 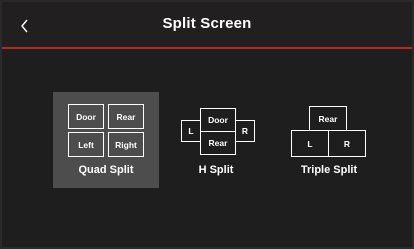 What do you see at coordinates (126, 144) in the screenshot?
I see `cell-right: Right` at bounding box center [126, 144].